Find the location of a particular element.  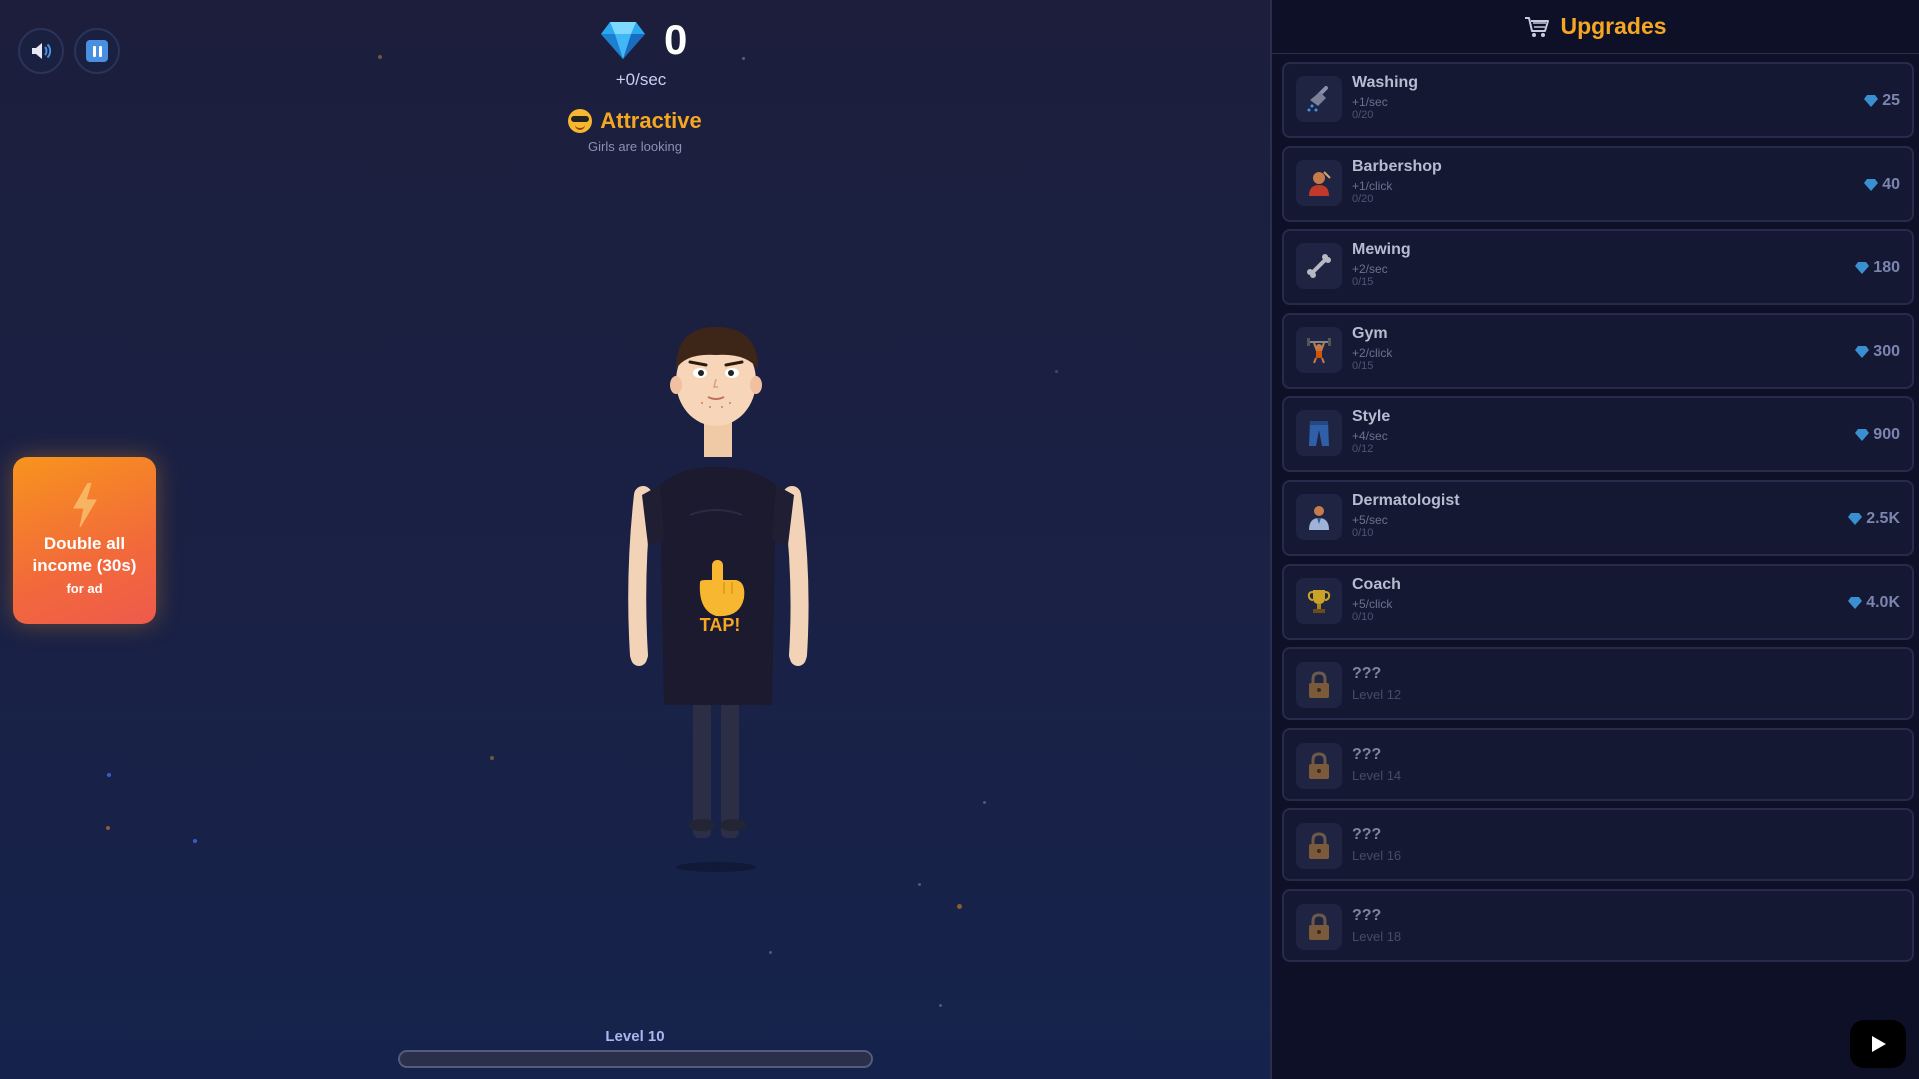

upgrade-name: Style is located at coordinates (1371, 417).